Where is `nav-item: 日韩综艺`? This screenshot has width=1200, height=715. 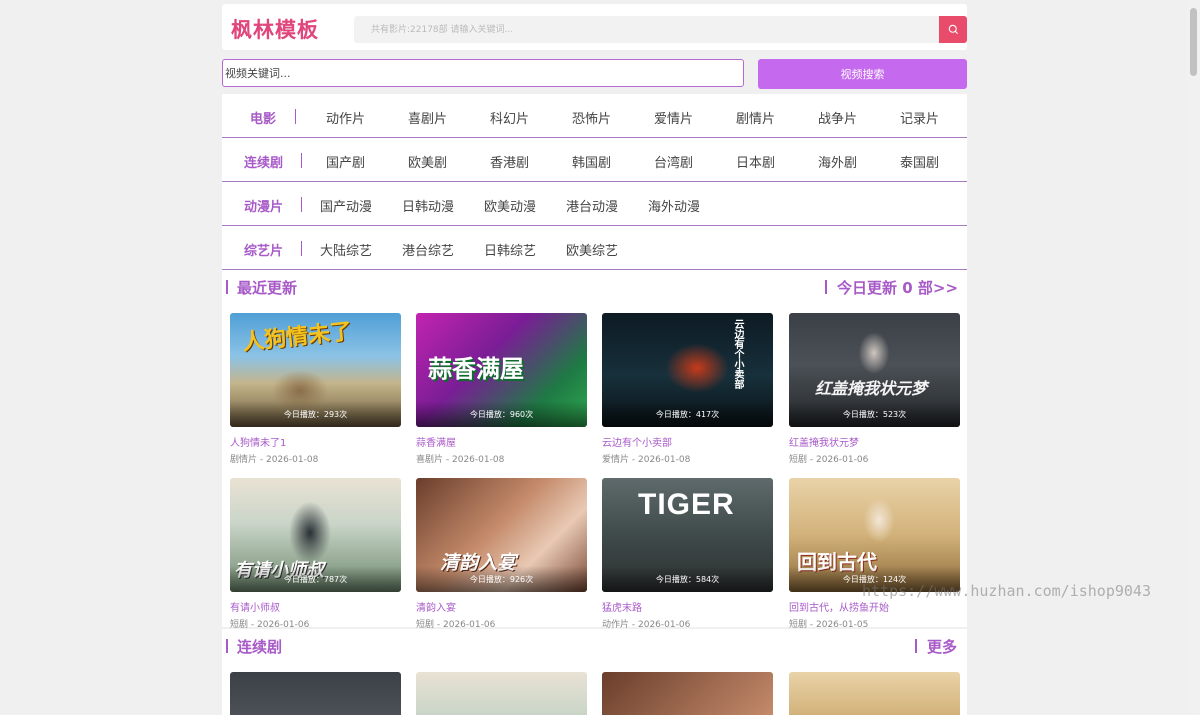 nav-item: 日韩综艺 is located at coordinates (510, 249).